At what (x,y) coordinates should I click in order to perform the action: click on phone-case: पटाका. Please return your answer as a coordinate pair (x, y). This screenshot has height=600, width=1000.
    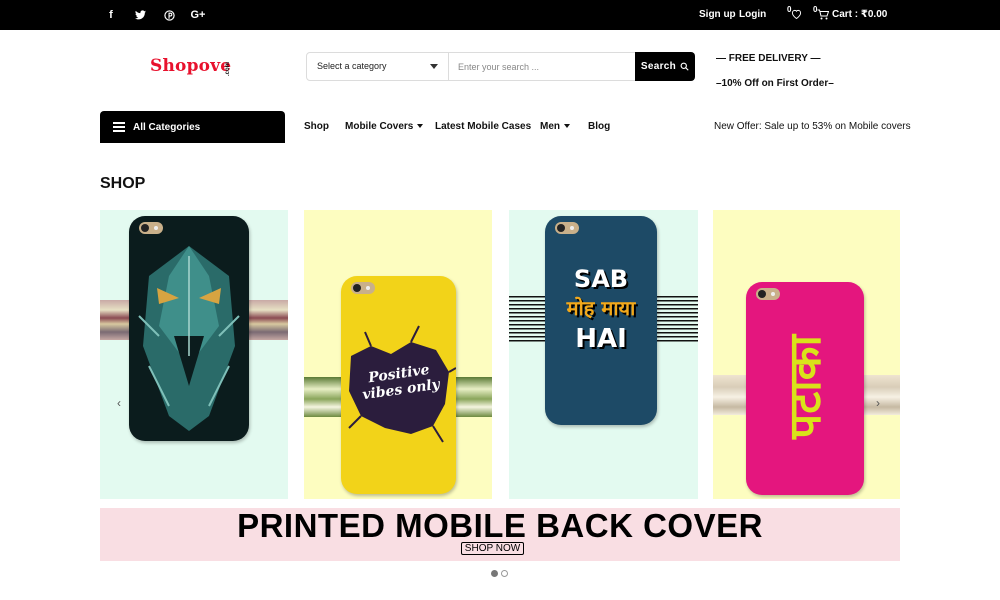
    Looking at the image, I should click on (805, 388).